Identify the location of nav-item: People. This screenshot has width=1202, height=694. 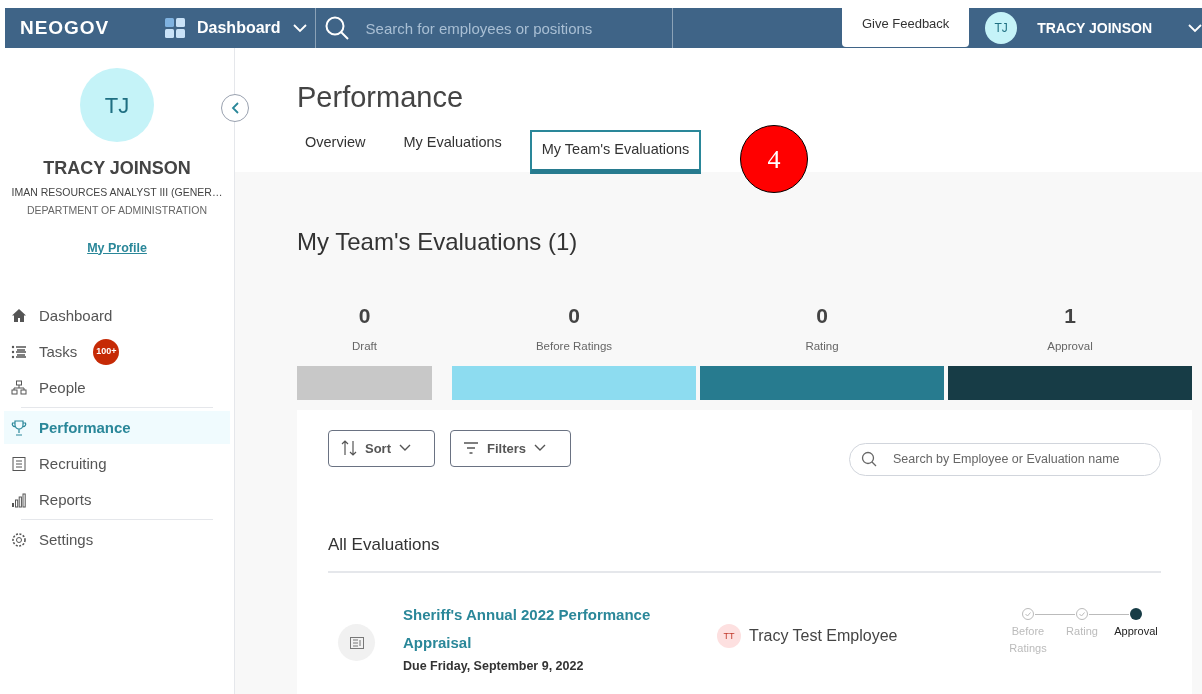
(117, 388).